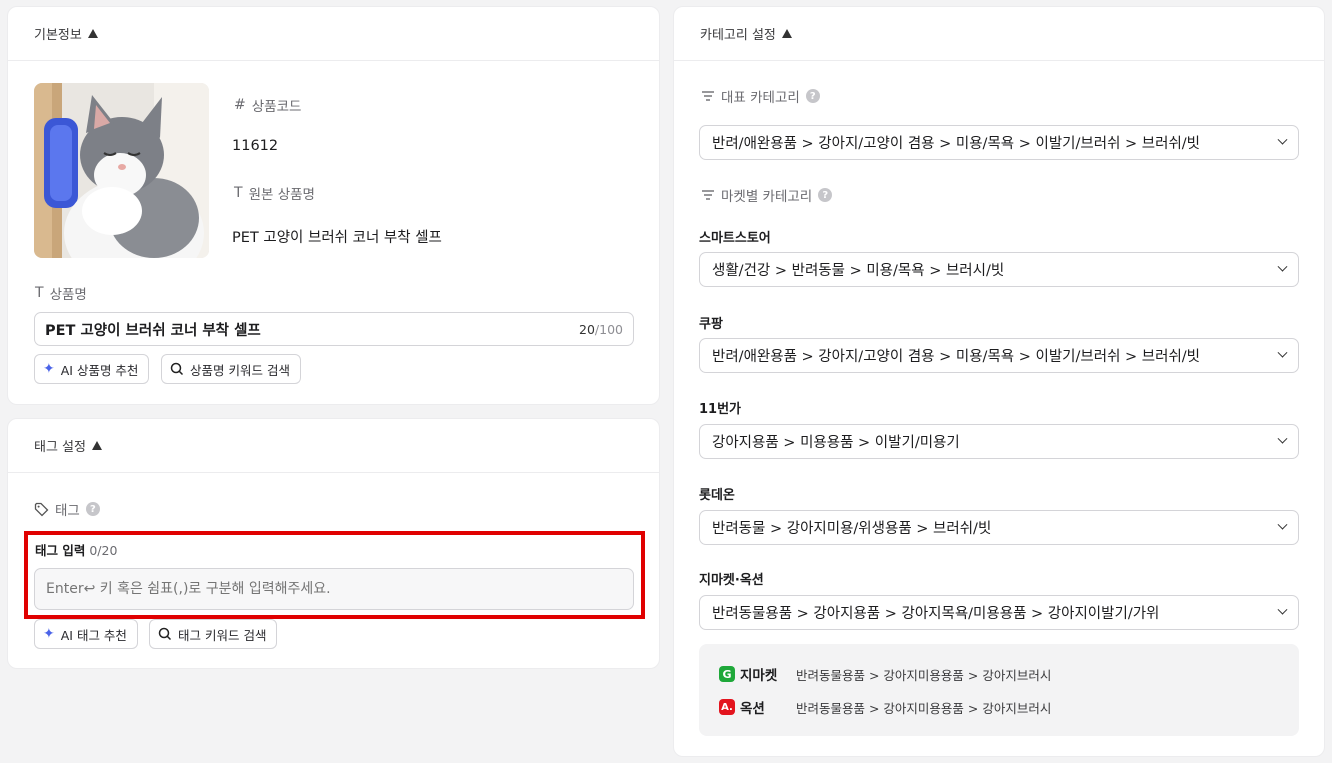 The height and width of the screenshot is (763, 1332). Describe the element at coordinates (731, 580) in the screenshot. I see `market-name-gmarket-auction: 지마켓·옥션` at that location.